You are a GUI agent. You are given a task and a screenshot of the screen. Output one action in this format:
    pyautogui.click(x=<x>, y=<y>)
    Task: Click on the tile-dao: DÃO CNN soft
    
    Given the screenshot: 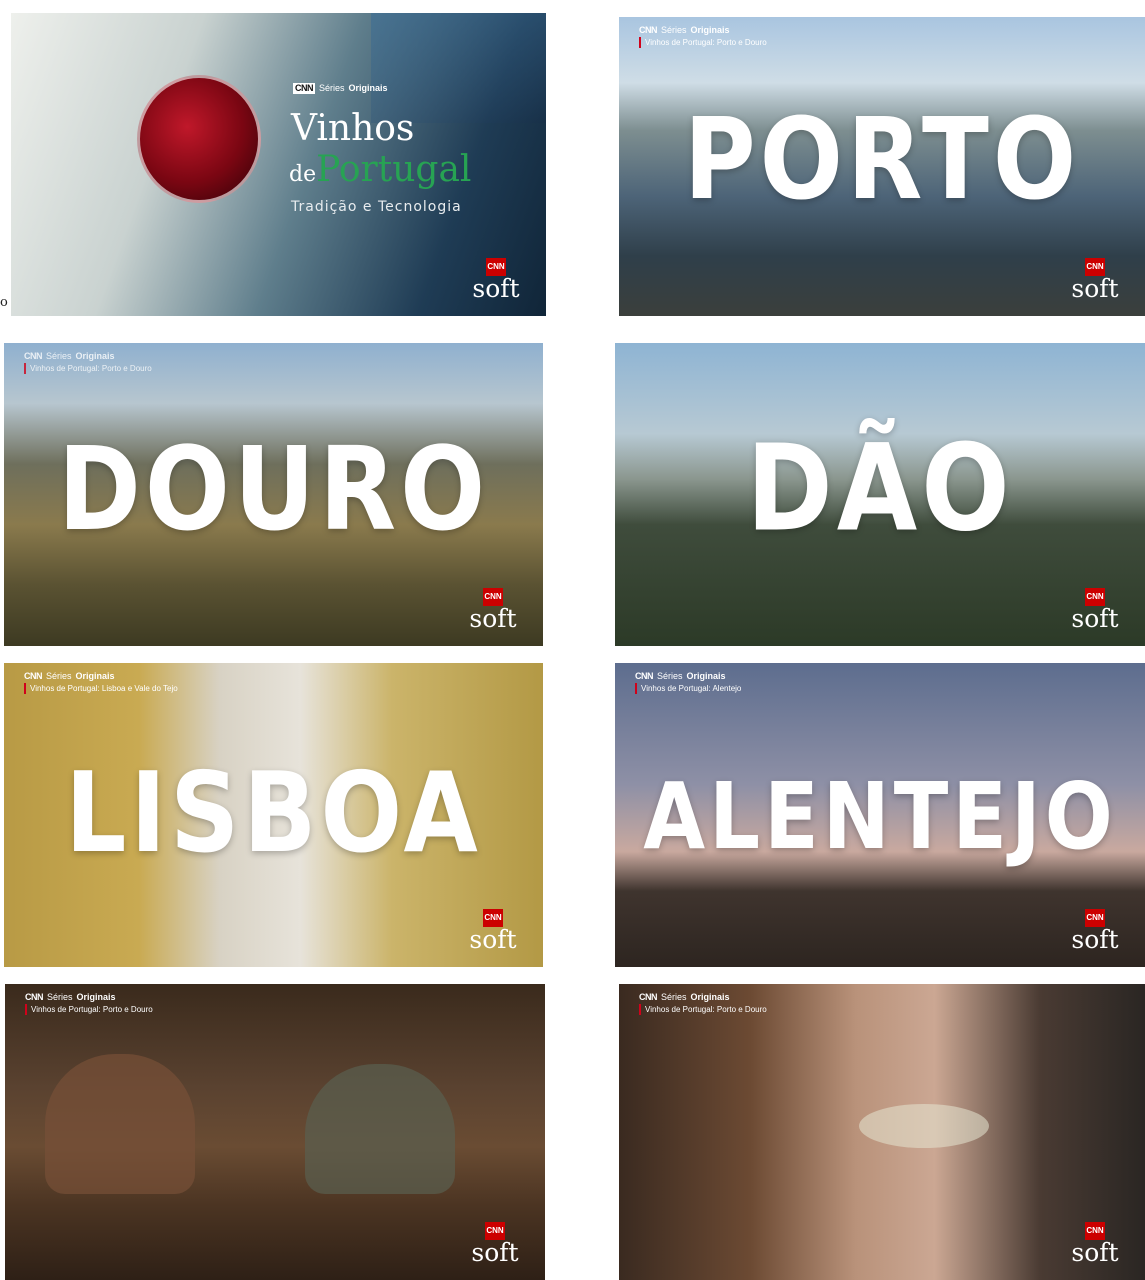 What is the action you would take?
    pyautogui.click(x=880, y=494)
    